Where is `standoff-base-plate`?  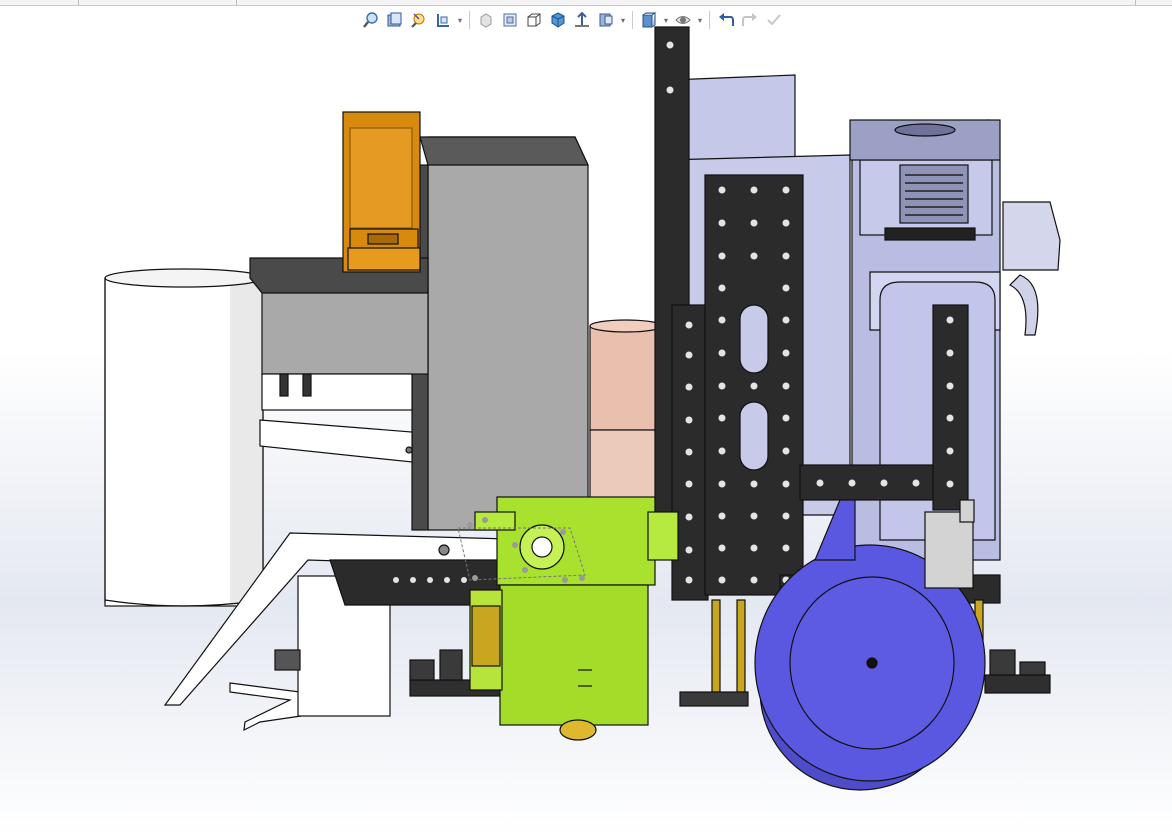
standoff-base-plate is located at coordinates (714, 699).